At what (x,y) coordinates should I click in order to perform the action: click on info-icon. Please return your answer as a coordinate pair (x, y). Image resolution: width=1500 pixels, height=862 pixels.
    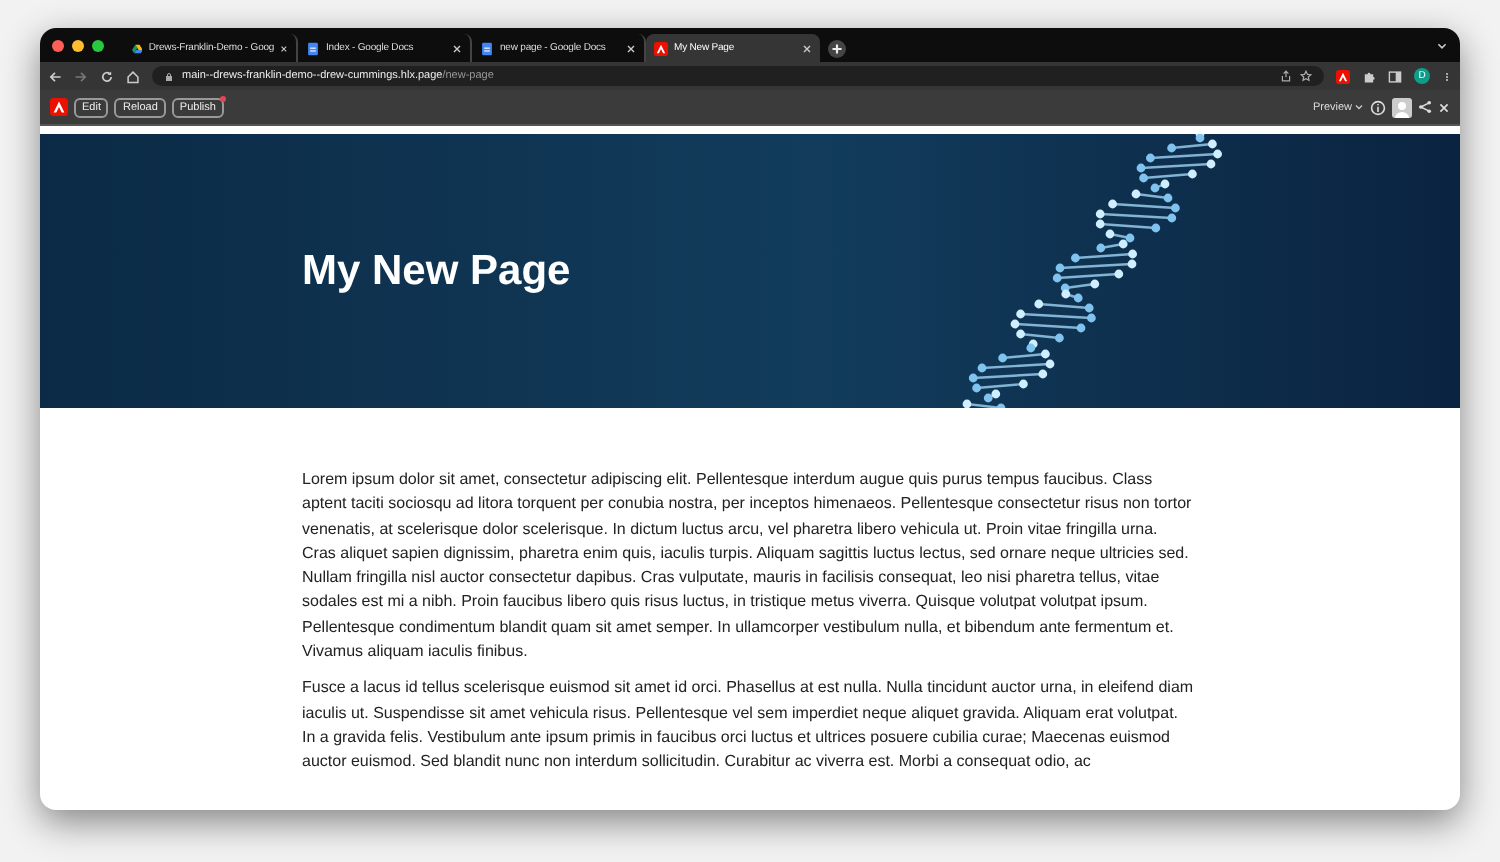
    Looking at the image, I should click on (1378, 107).